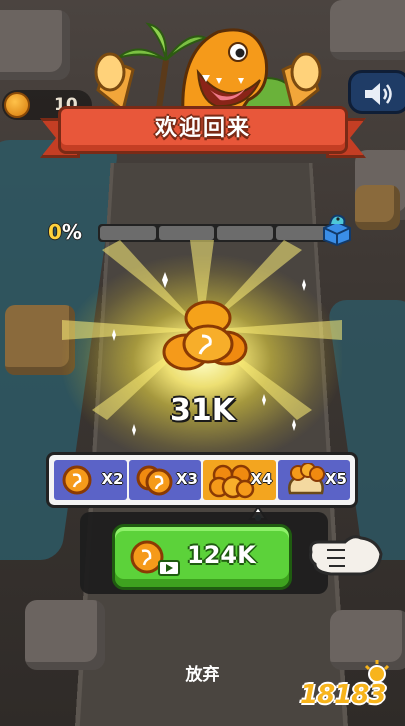  Describe the element at coordinates (335, 479) in the screenshot. I see `multiplier-label: X5` at that location.